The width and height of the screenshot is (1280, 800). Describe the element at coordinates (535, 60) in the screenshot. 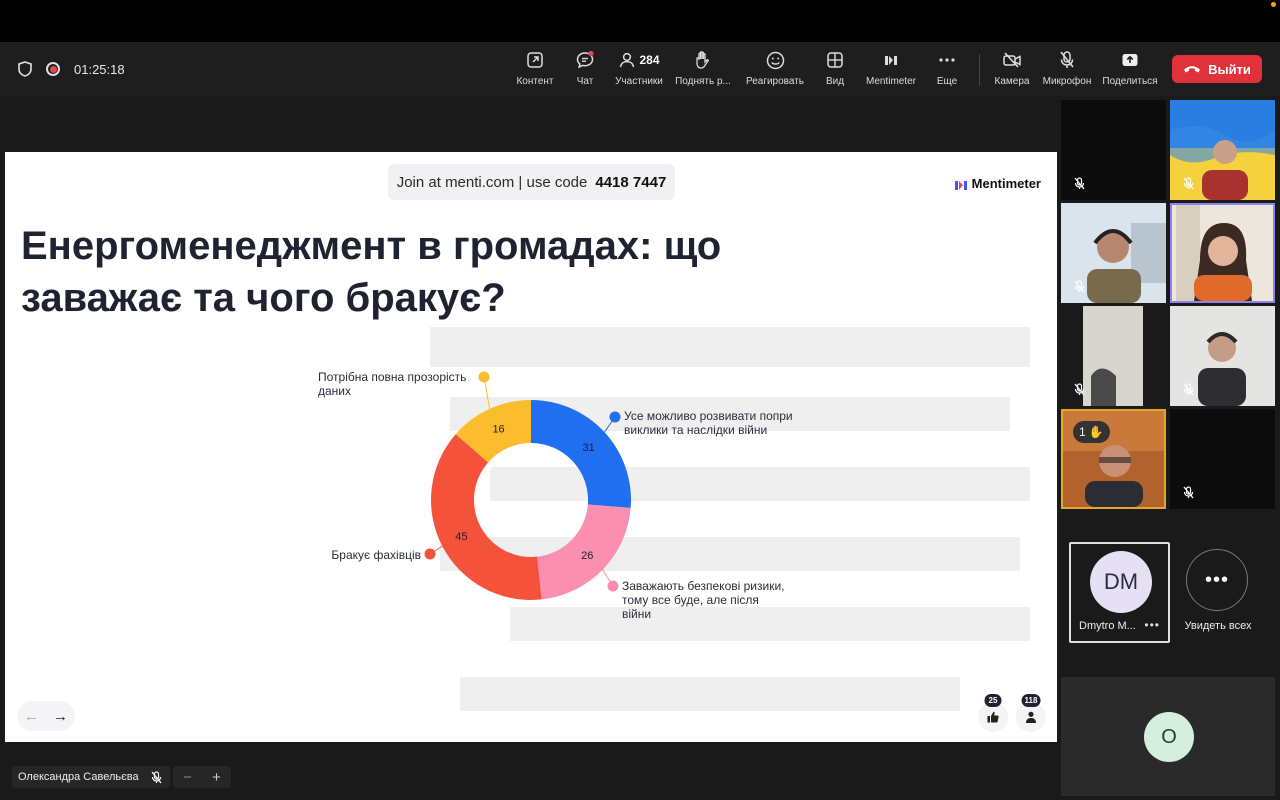

I see `share-content-icon` at that location.